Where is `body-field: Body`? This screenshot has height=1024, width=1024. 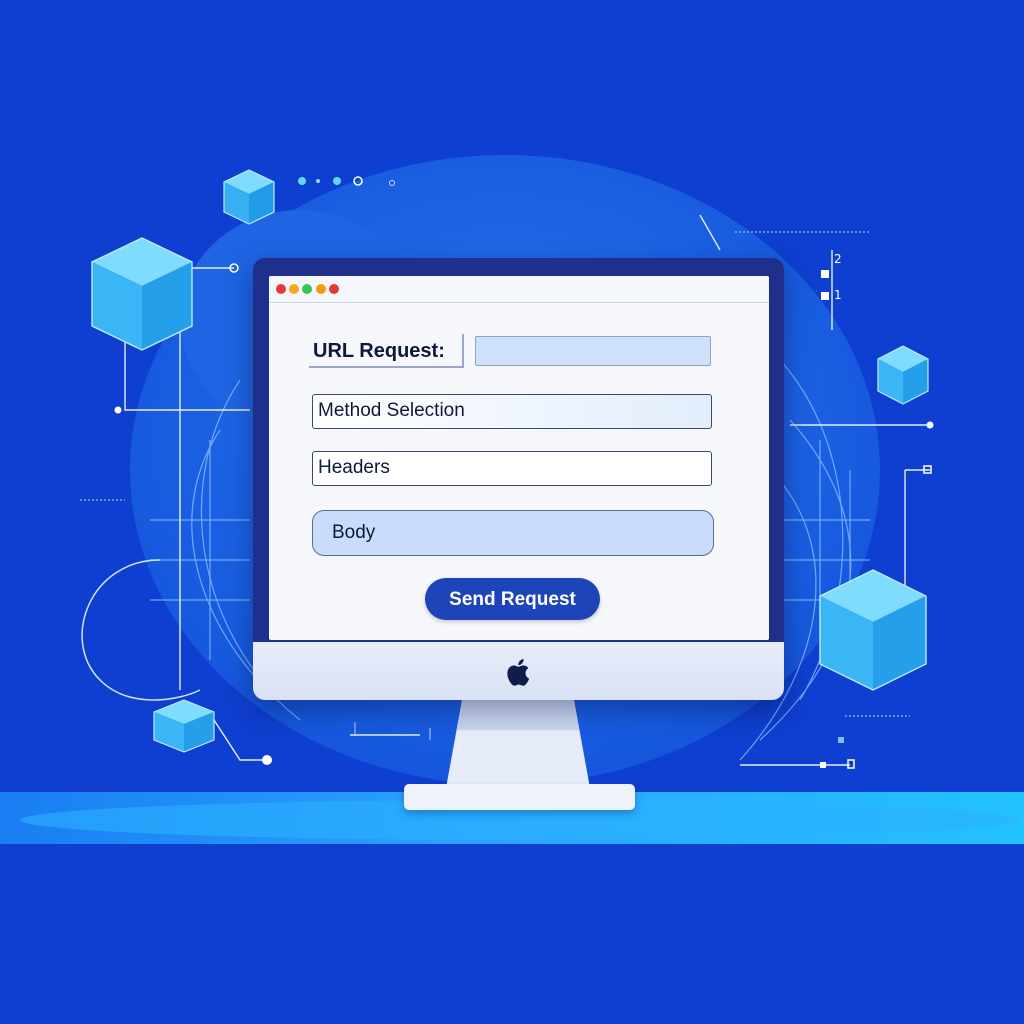 body-field: Body is located at coordinates (513, 533).